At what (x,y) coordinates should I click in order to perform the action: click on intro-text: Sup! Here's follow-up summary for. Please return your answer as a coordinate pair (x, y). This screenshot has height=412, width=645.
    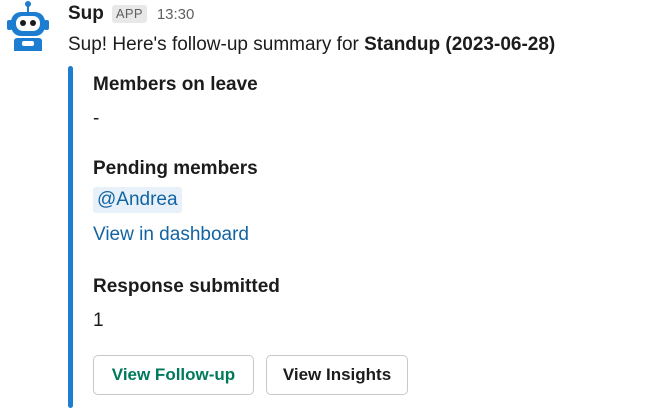
    Looking at the image, I should click on (216, 44).